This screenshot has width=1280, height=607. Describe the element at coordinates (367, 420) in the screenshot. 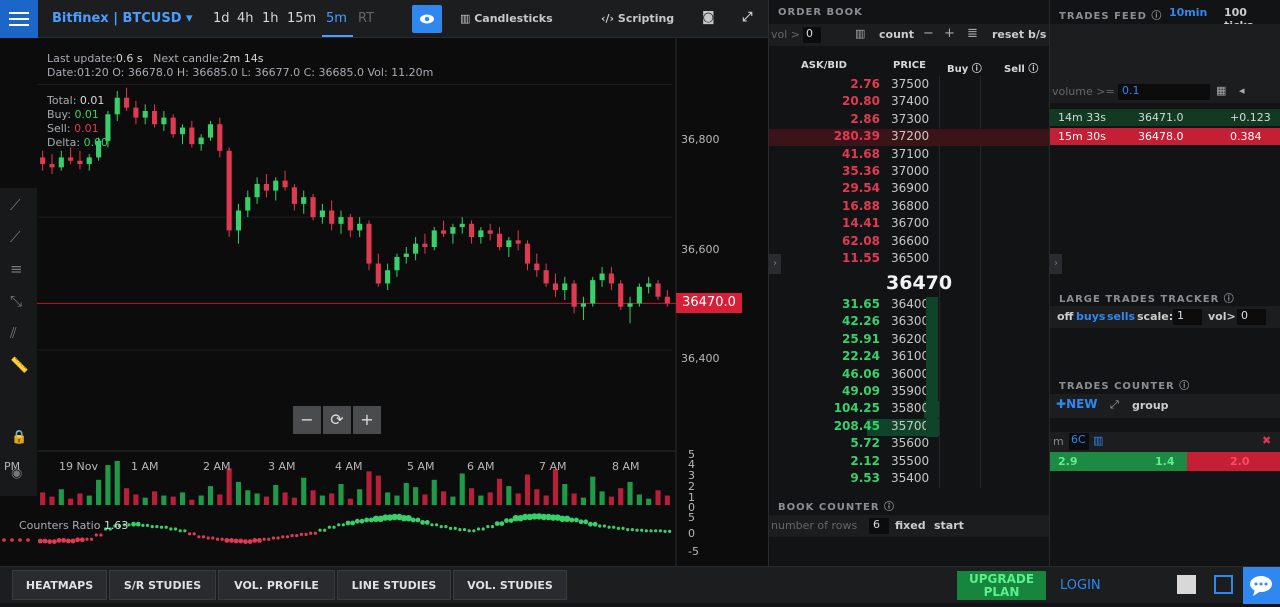

I see `zoom-in-button: +` at that location.